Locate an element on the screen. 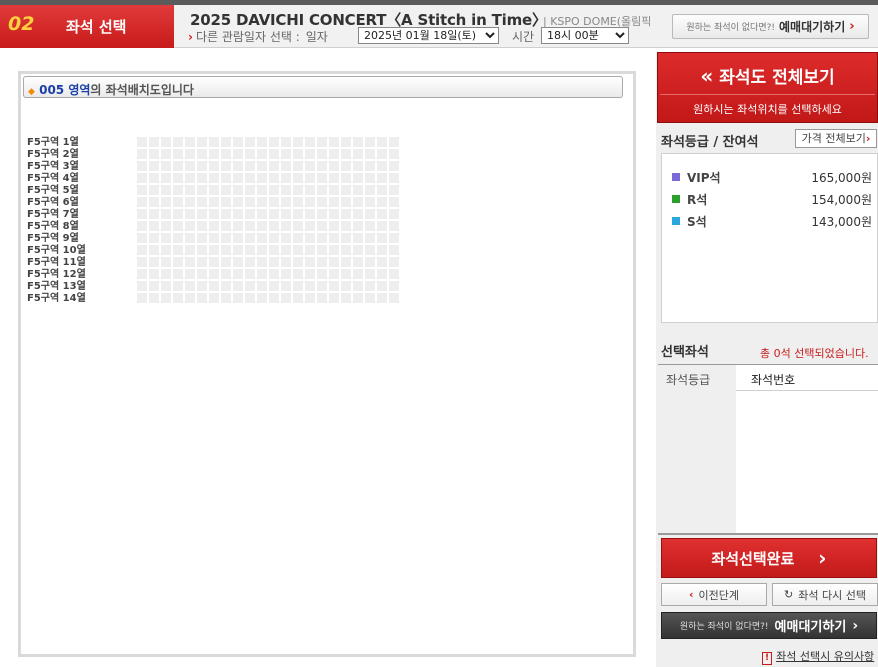 This screenshot has width=878, height=667. seat-notice-link: ! 좌석 선택시 유의사항 is located at coordinates (818, 656).